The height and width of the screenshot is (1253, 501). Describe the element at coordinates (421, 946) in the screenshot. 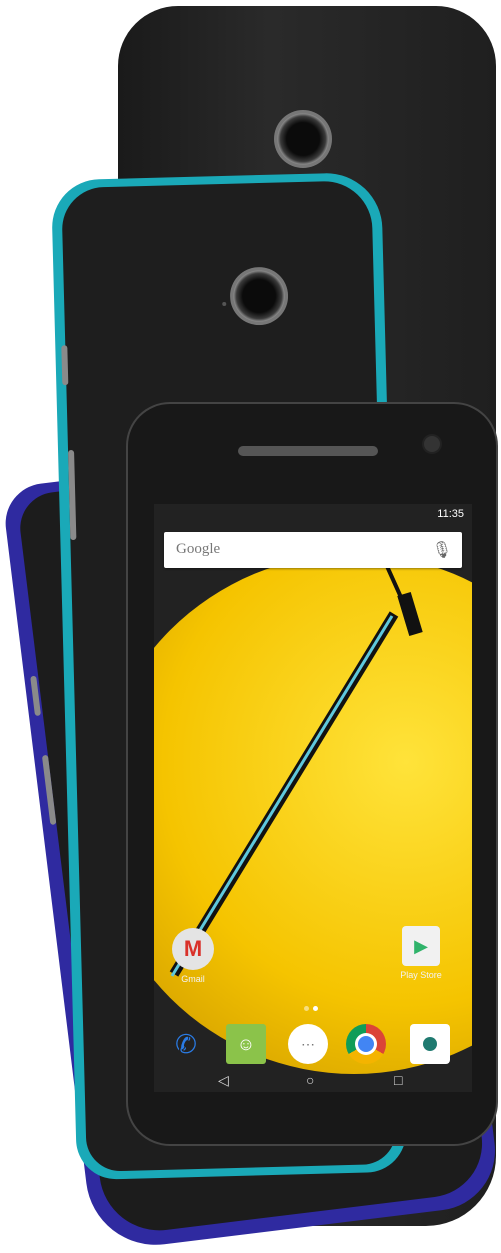

I see `play-store-icon: ▶` at that location.